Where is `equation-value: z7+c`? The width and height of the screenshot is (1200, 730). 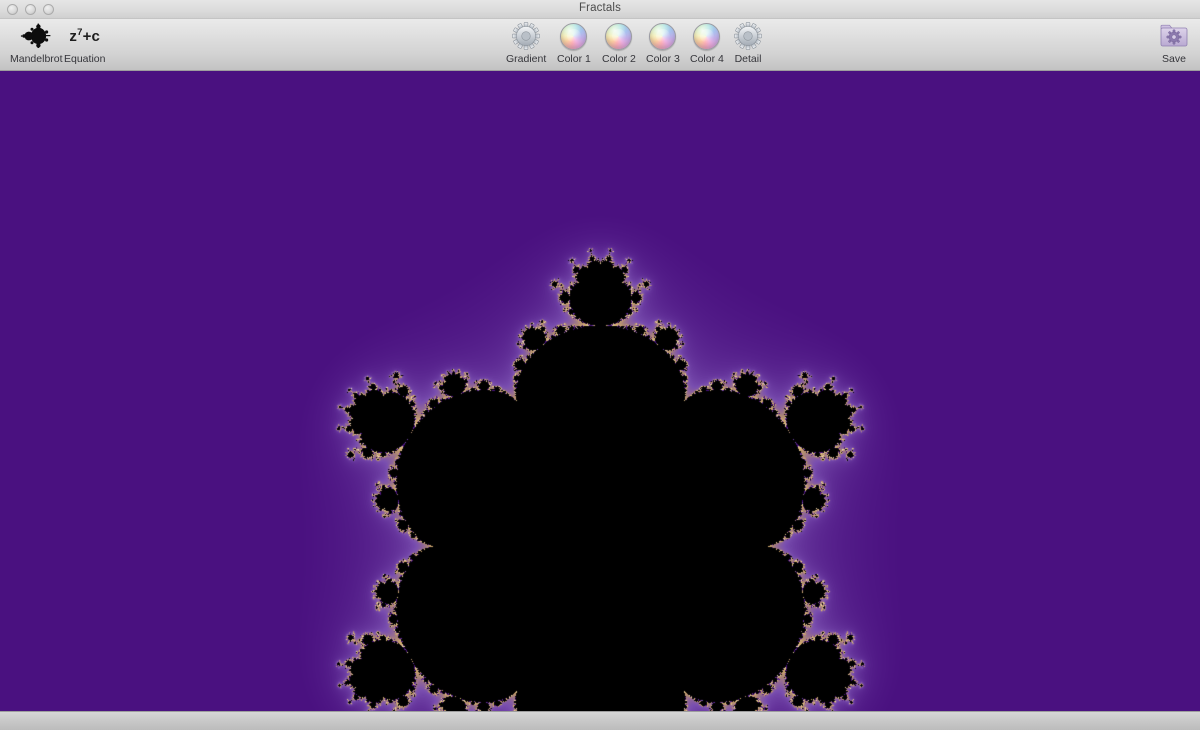
equation-value: z7+c is located at coordinates (85, 36).